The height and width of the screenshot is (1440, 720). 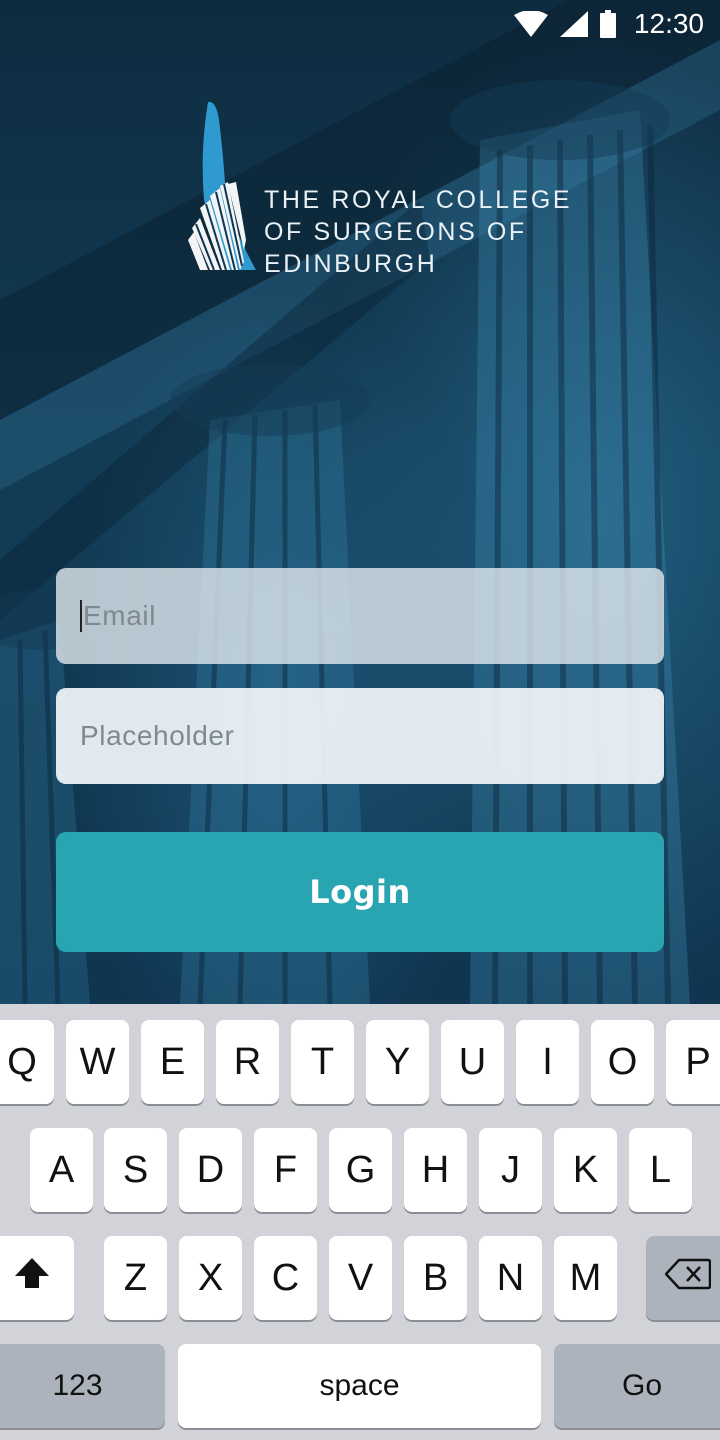 I want to click on key-m: M, so click(x=585, y=1278).